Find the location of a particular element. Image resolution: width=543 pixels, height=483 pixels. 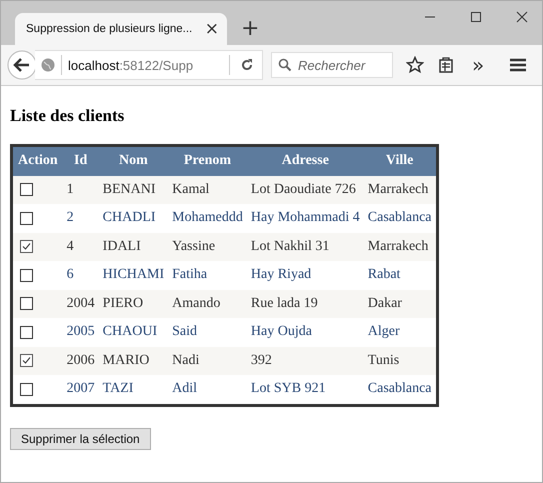

table-cell: Rabat is located at coordinates (401, 275).